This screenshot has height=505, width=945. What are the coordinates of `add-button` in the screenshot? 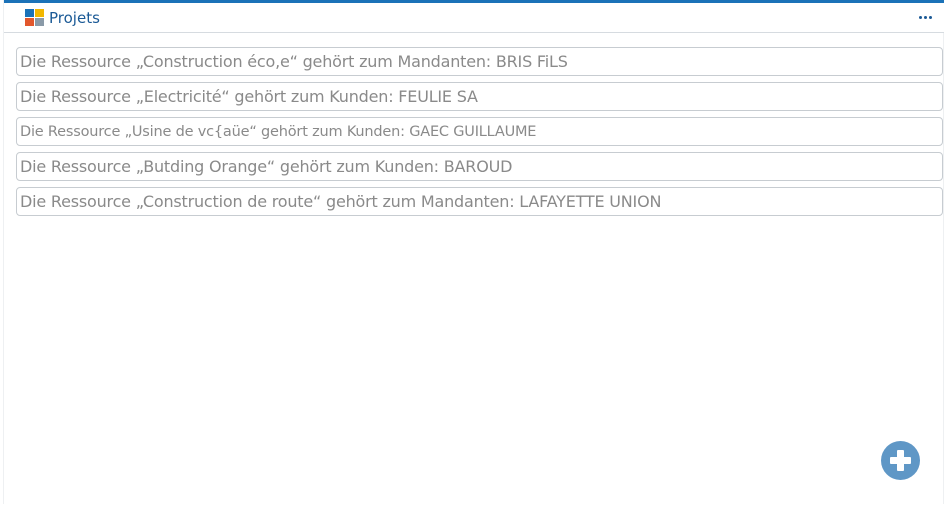 It's located at (900, 460).